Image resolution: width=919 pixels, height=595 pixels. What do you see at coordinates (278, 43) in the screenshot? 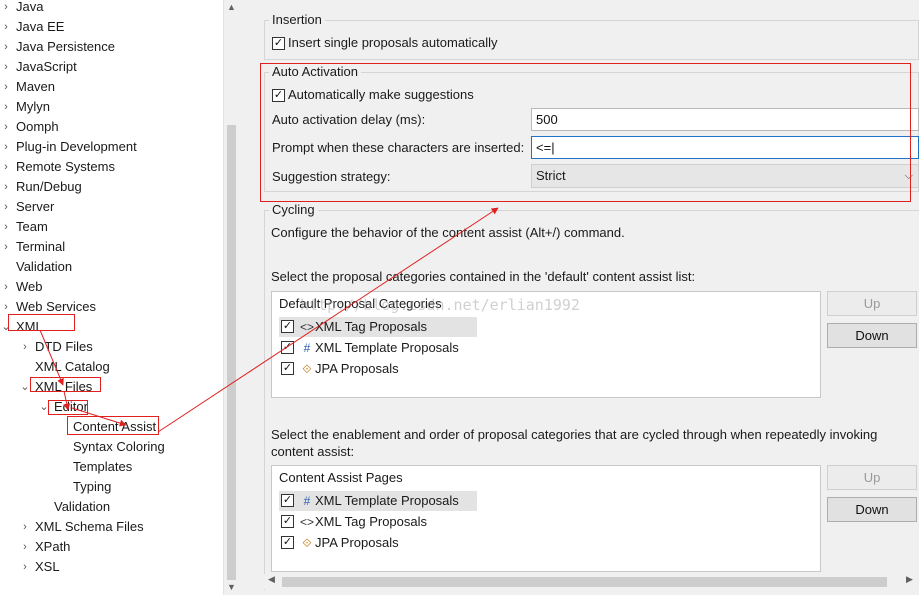
I see `insert-single-checkbox: ✓` at bounding box center [278, 43].